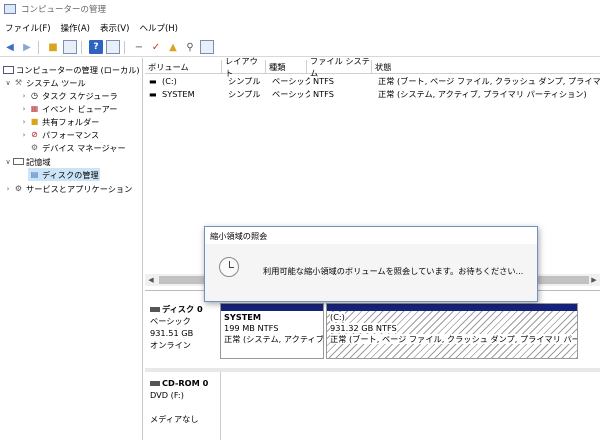 Image resolution: width=600 pixels, height=440 pixels. What do you see at coordinates (190, 47) in the screenshot?
I see `search-icon: ⚲` at bounding box center [190, 47].